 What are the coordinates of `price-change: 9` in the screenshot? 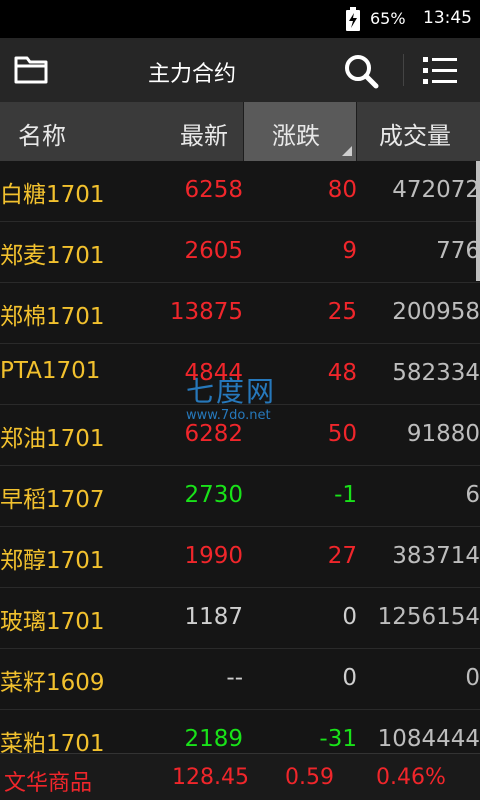 It's located at (349, 251).